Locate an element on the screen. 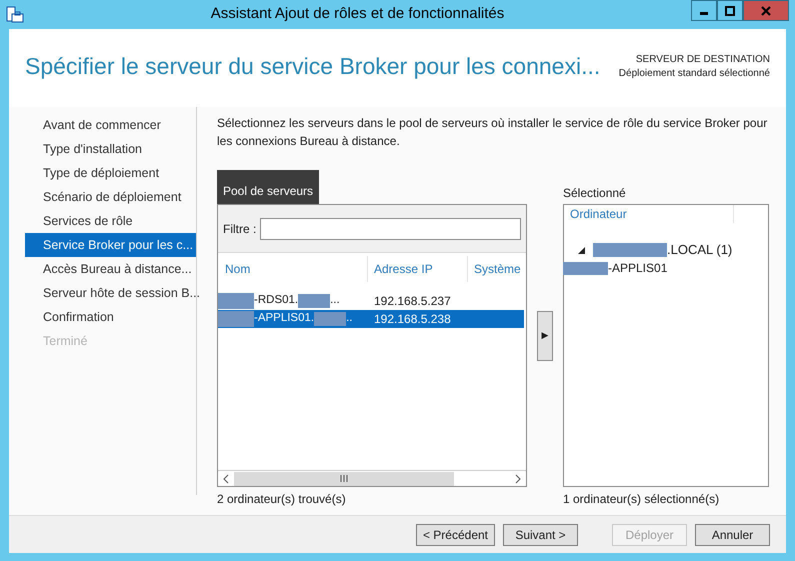 This screenshot has height=561, width=795. grip-icon is located at coordinates (344, 478).